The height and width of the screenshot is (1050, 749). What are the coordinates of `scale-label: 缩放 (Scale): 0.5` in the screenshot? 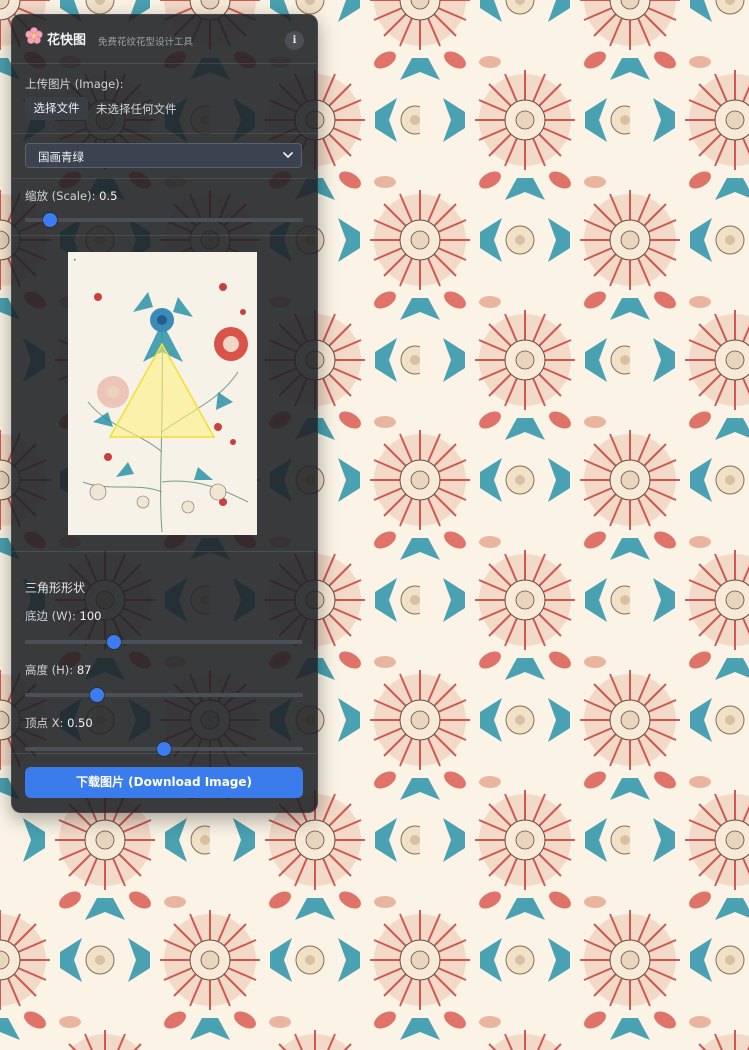 It's located at (71, 196).